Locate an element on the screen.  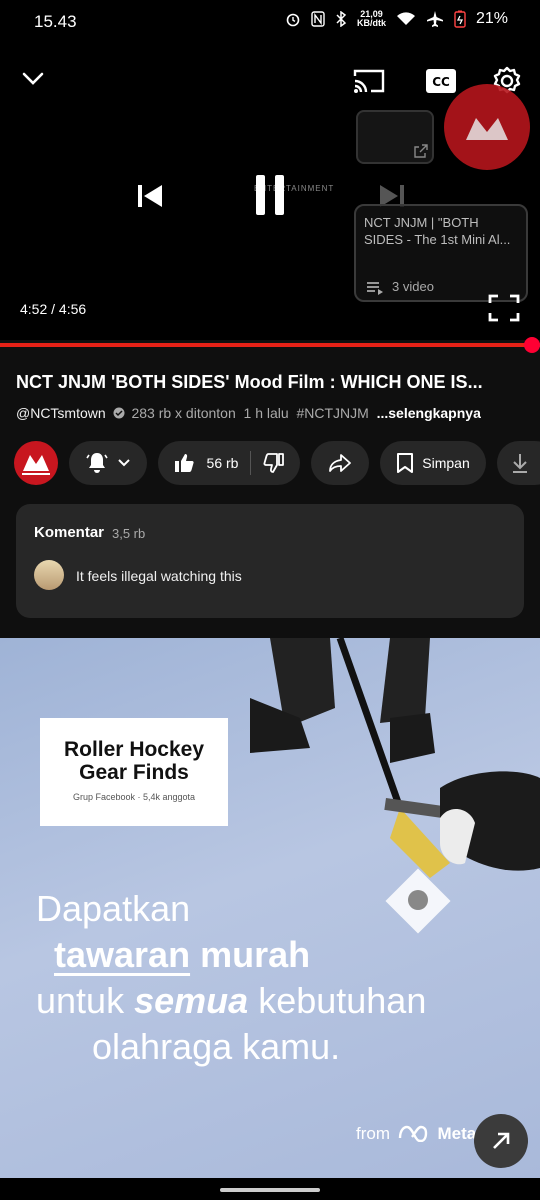
download-button is located at coordinates (518, 463).